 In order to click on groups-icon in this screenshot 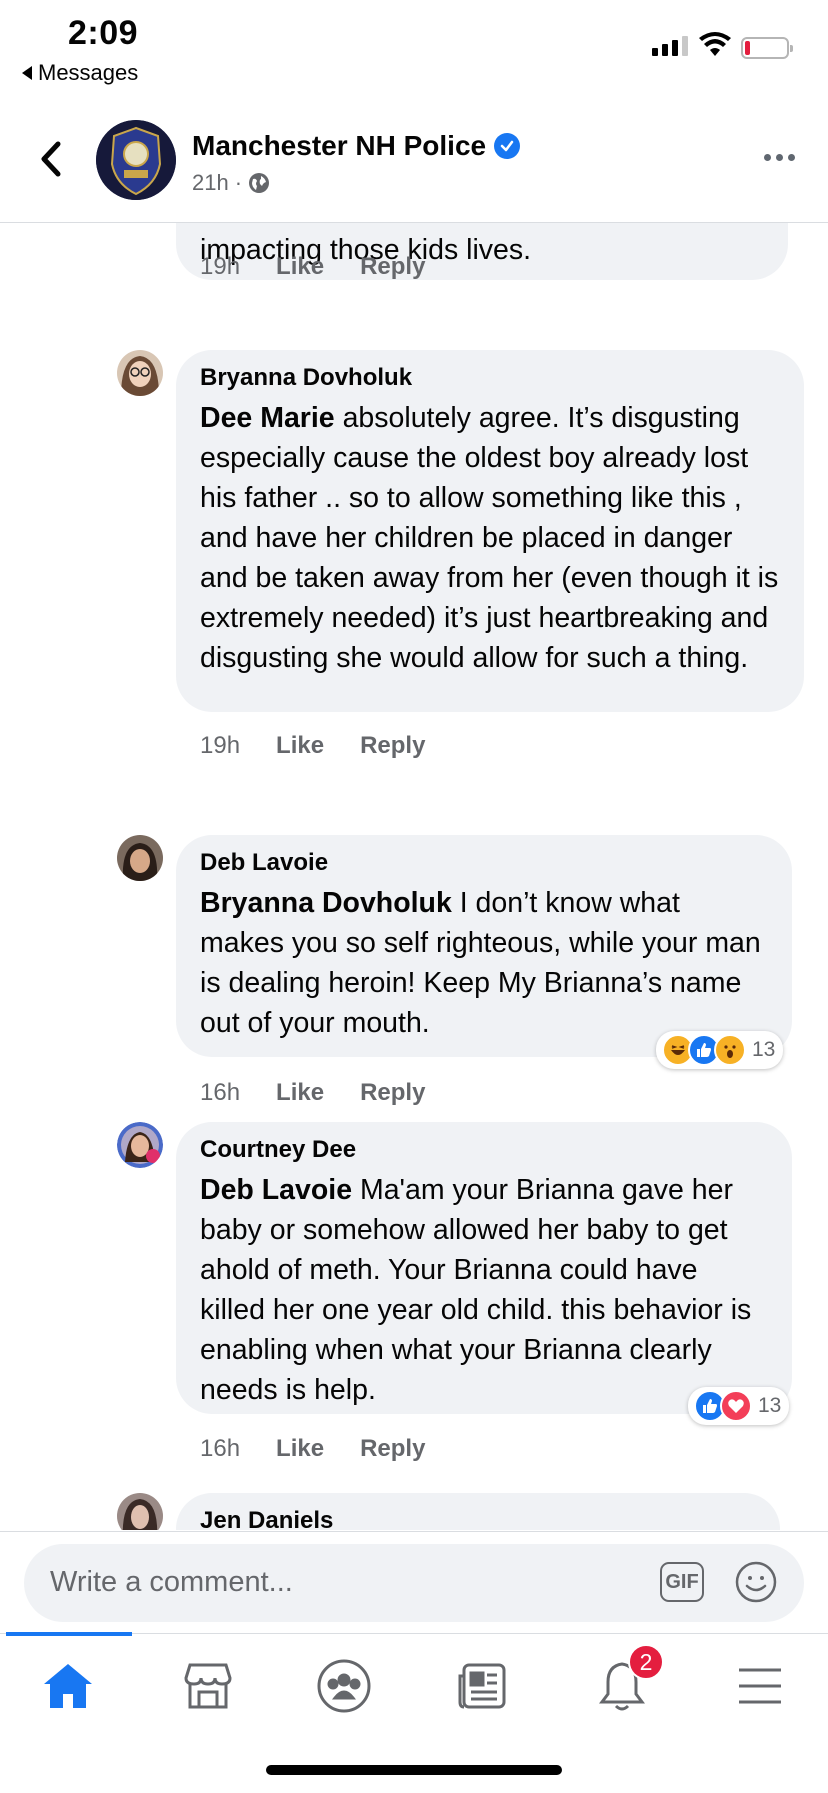, I will do `click(344, 1686)`.